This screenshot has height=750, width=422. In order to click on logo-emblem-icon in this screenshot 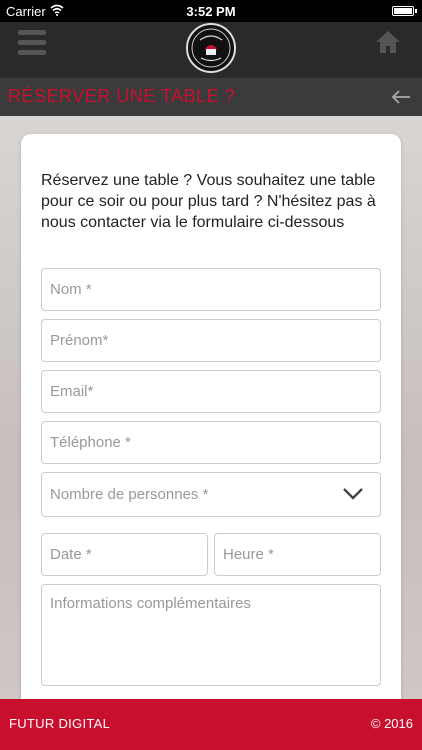, I will do `click(211, 48)`.